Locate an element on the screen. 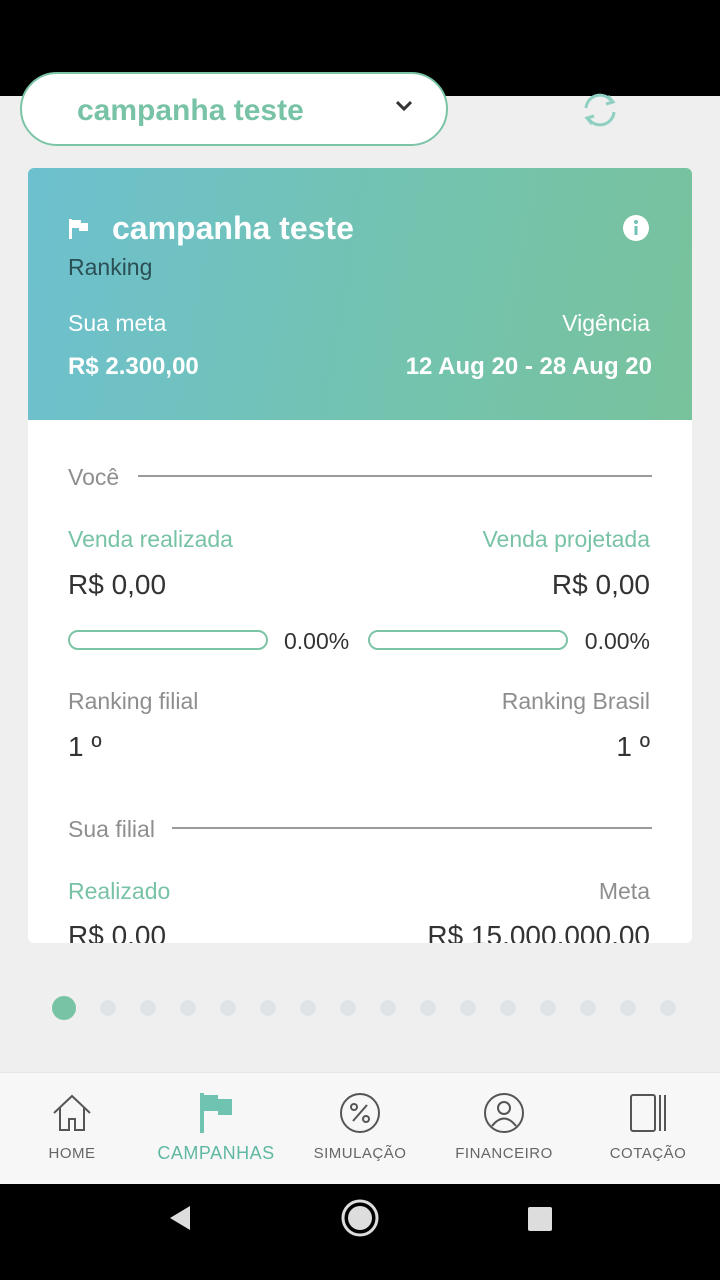 The image size is (720, 1280). venda-projetada-percent: 0.00% is located at coordinates (617, 641).